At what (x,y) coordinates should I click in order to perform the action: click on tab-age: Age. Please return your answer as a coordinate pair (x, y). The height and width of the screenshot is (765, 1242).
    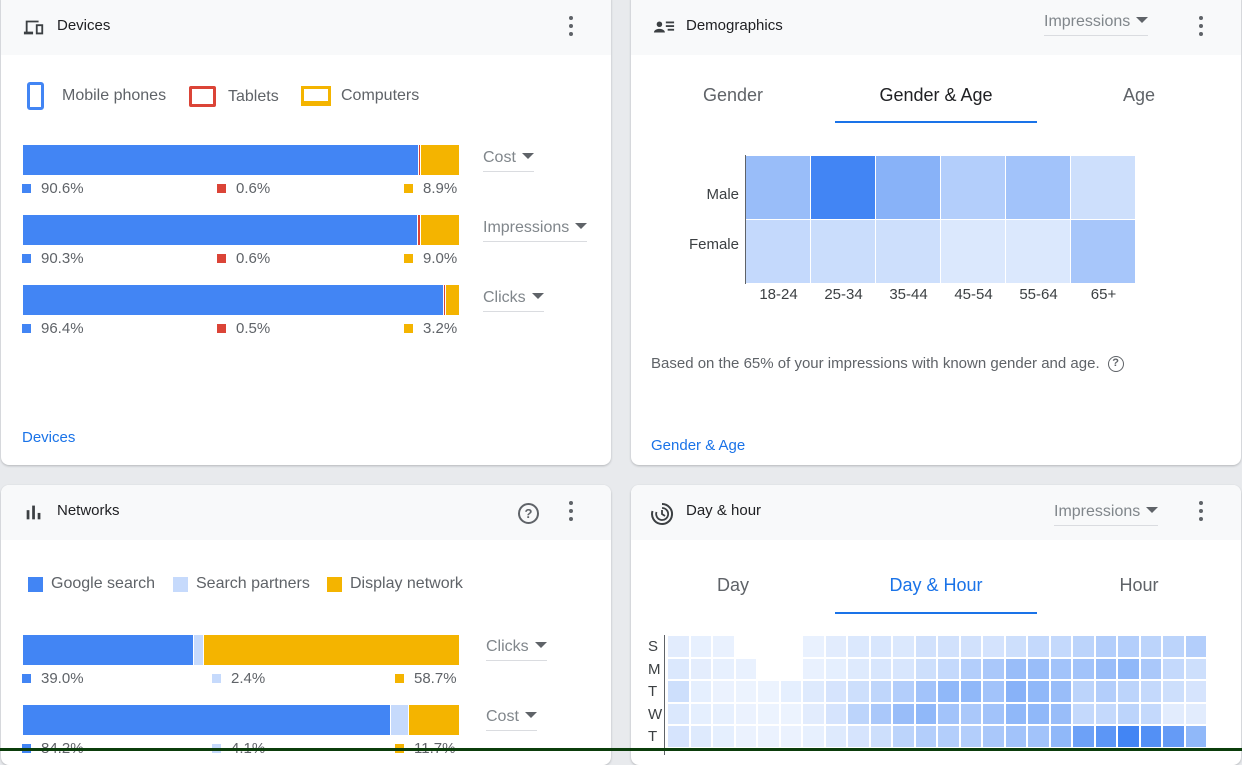
    Looking at the image, I should click on (1139, 95).